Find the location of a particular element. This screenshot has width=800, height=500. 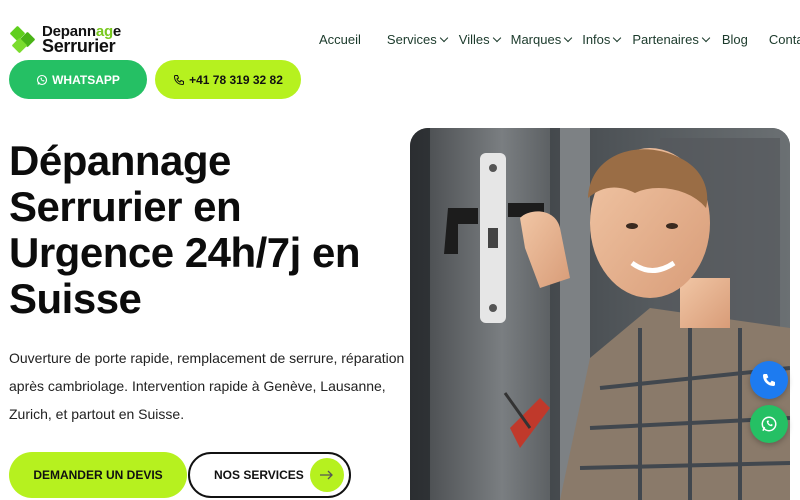

nav-item-marques: Marques is located at coordinates (542, 39).